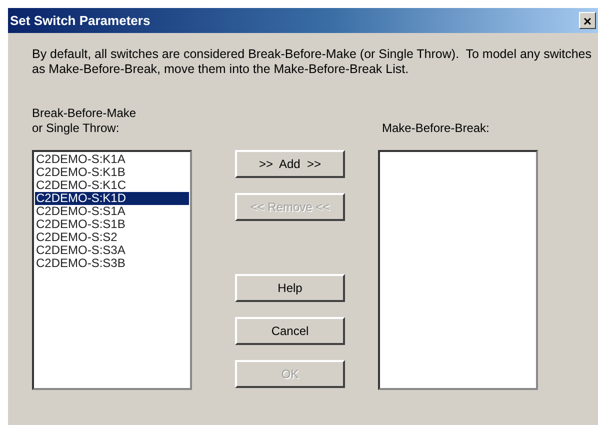  What do you see at coordinates (112, 211) in the screenshot?
I see `list-item: C2DEMO-S:S1A` at bounding box center [112, 211].